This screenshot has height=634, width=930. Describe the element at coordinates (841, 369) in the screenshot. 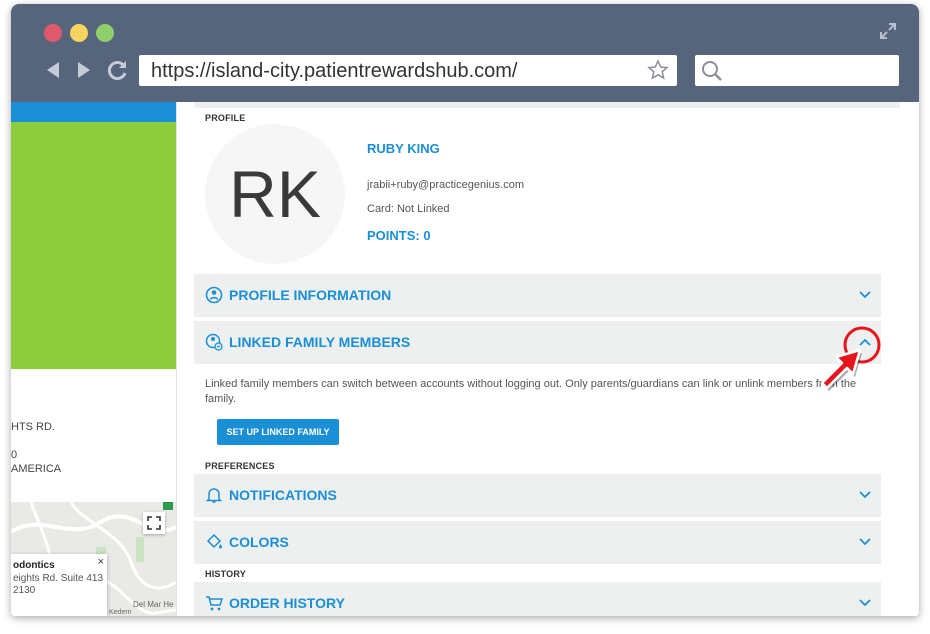

I see `pointer-arrow-icon` at that location.